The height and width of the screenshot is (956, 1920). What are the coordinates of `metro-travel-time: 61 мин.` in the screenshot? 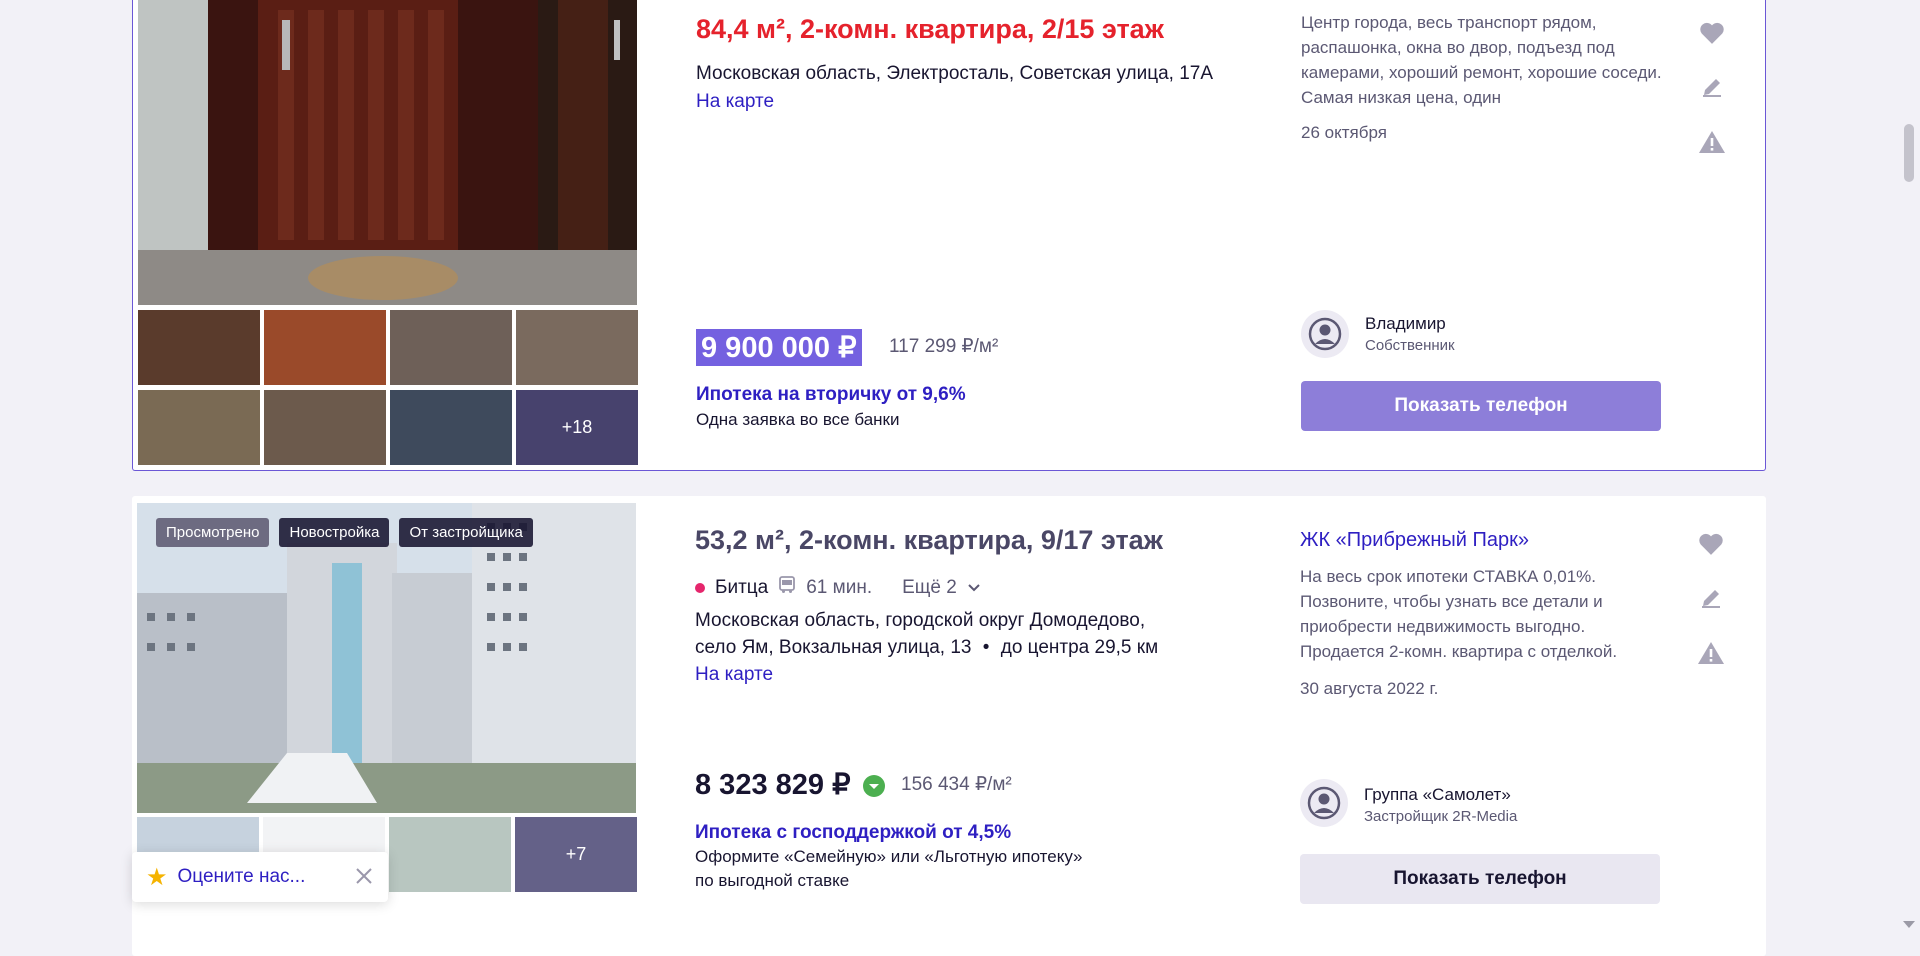 It's located at (839, 587).